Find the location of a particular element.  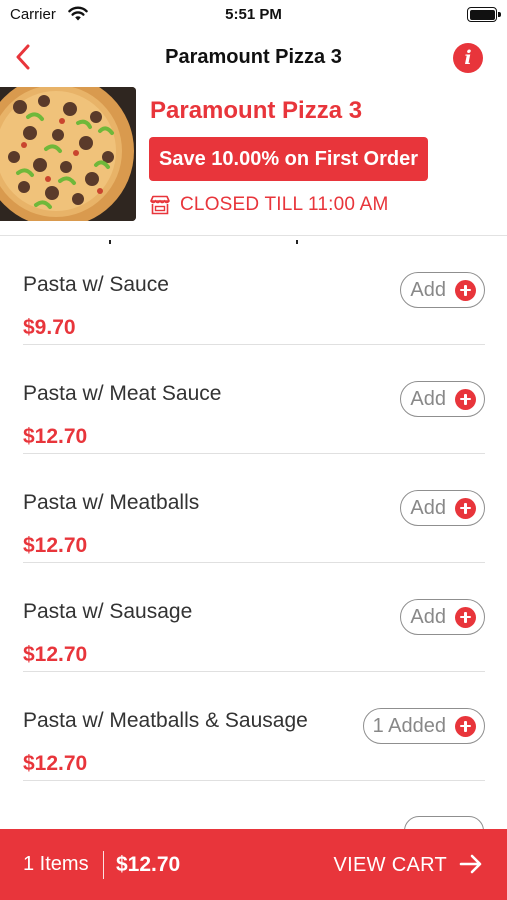

menu-item: Pasta w/ Sausage $12.70 Add is located at coordinates (254, 617).